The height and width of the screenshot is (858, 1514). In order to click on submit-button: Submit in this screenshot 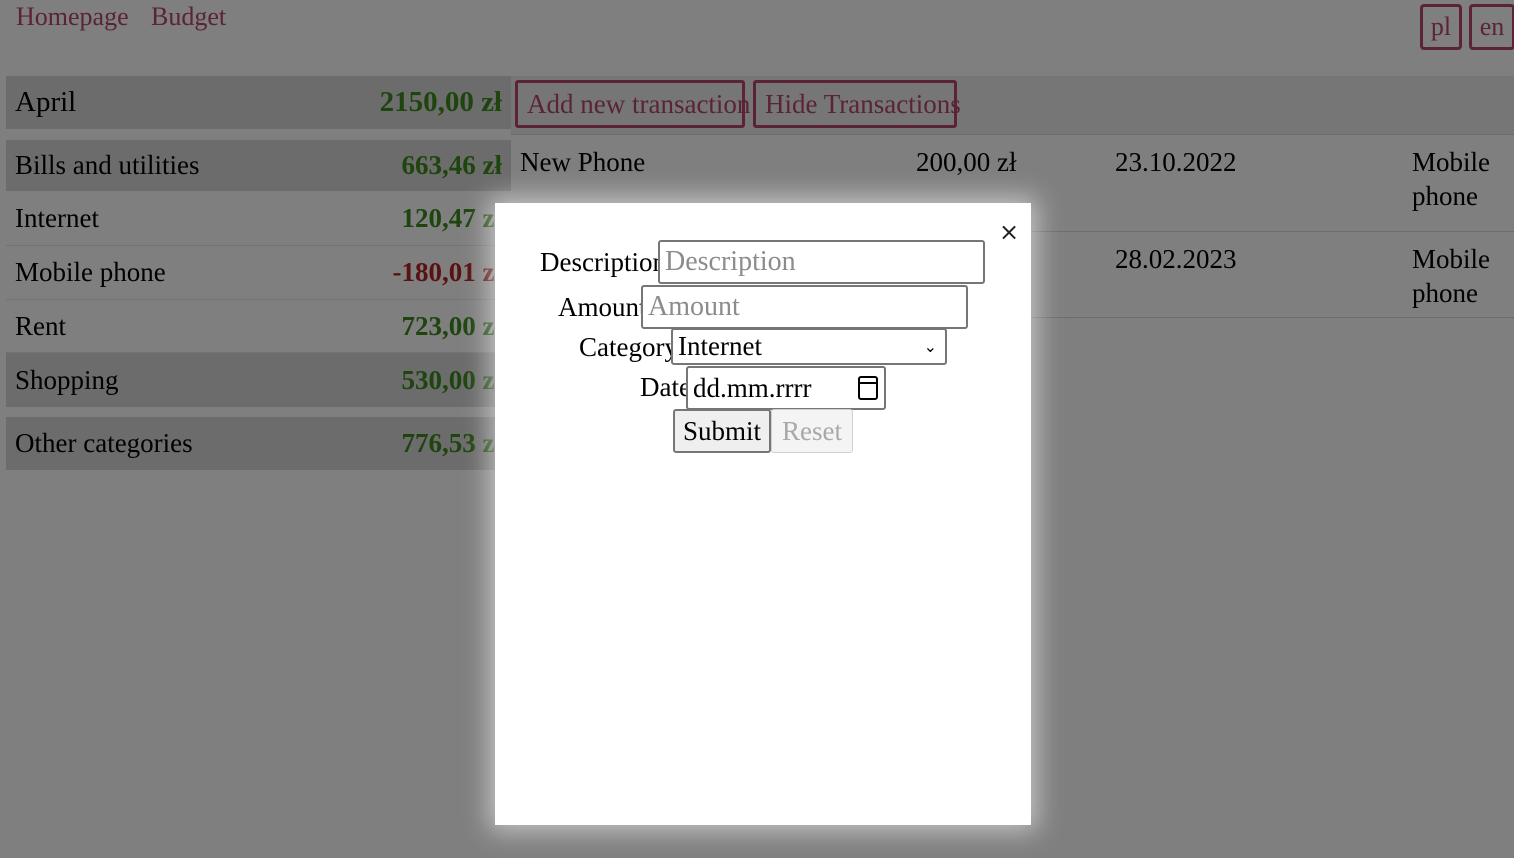, I will do `click(722, 431)`.